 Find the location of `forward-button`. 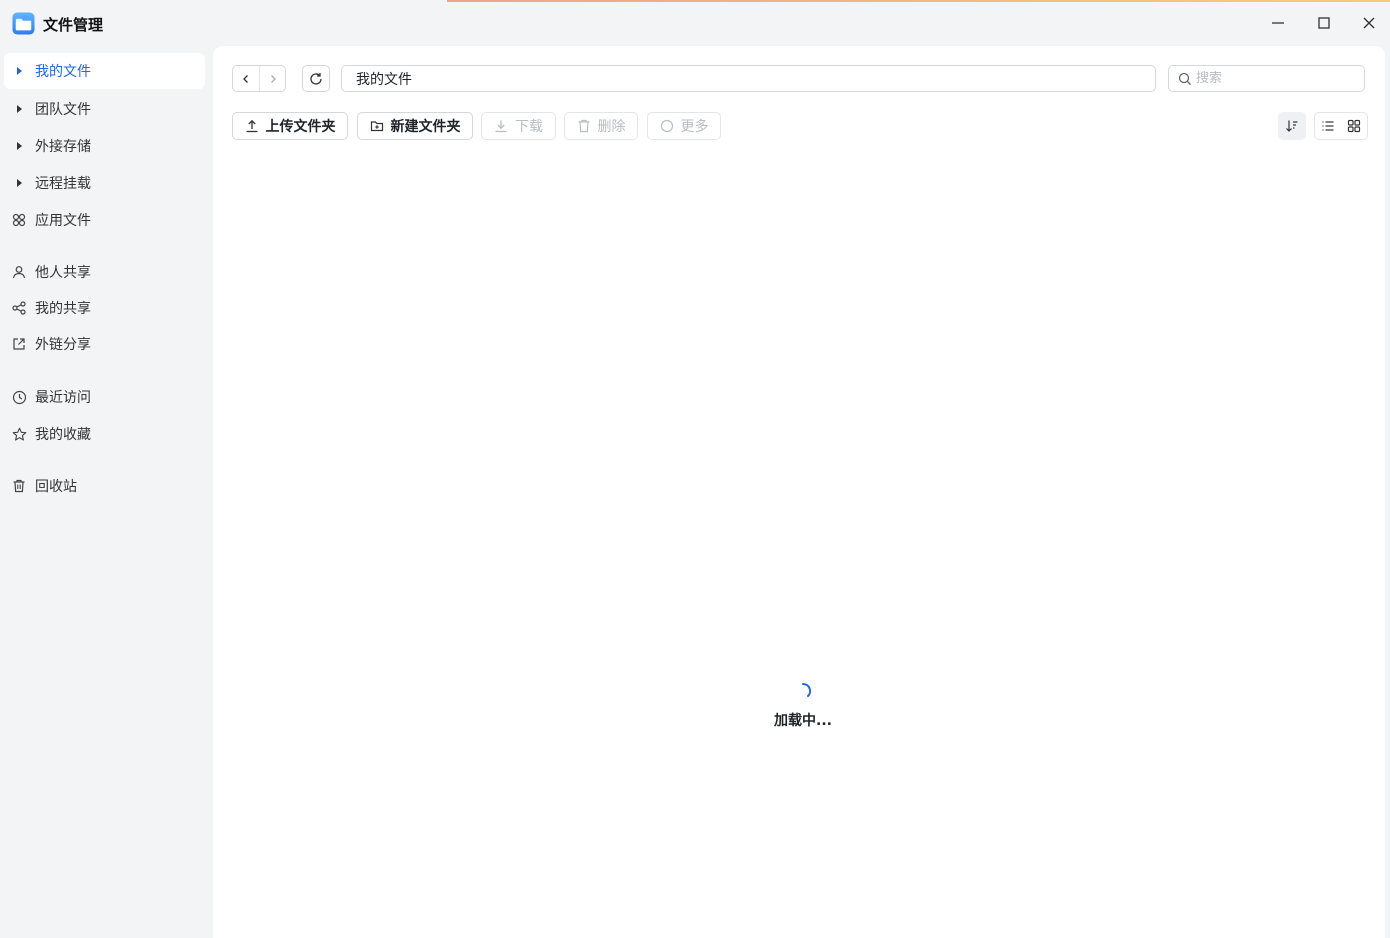

forward-button is located at coordinates (272, 78).